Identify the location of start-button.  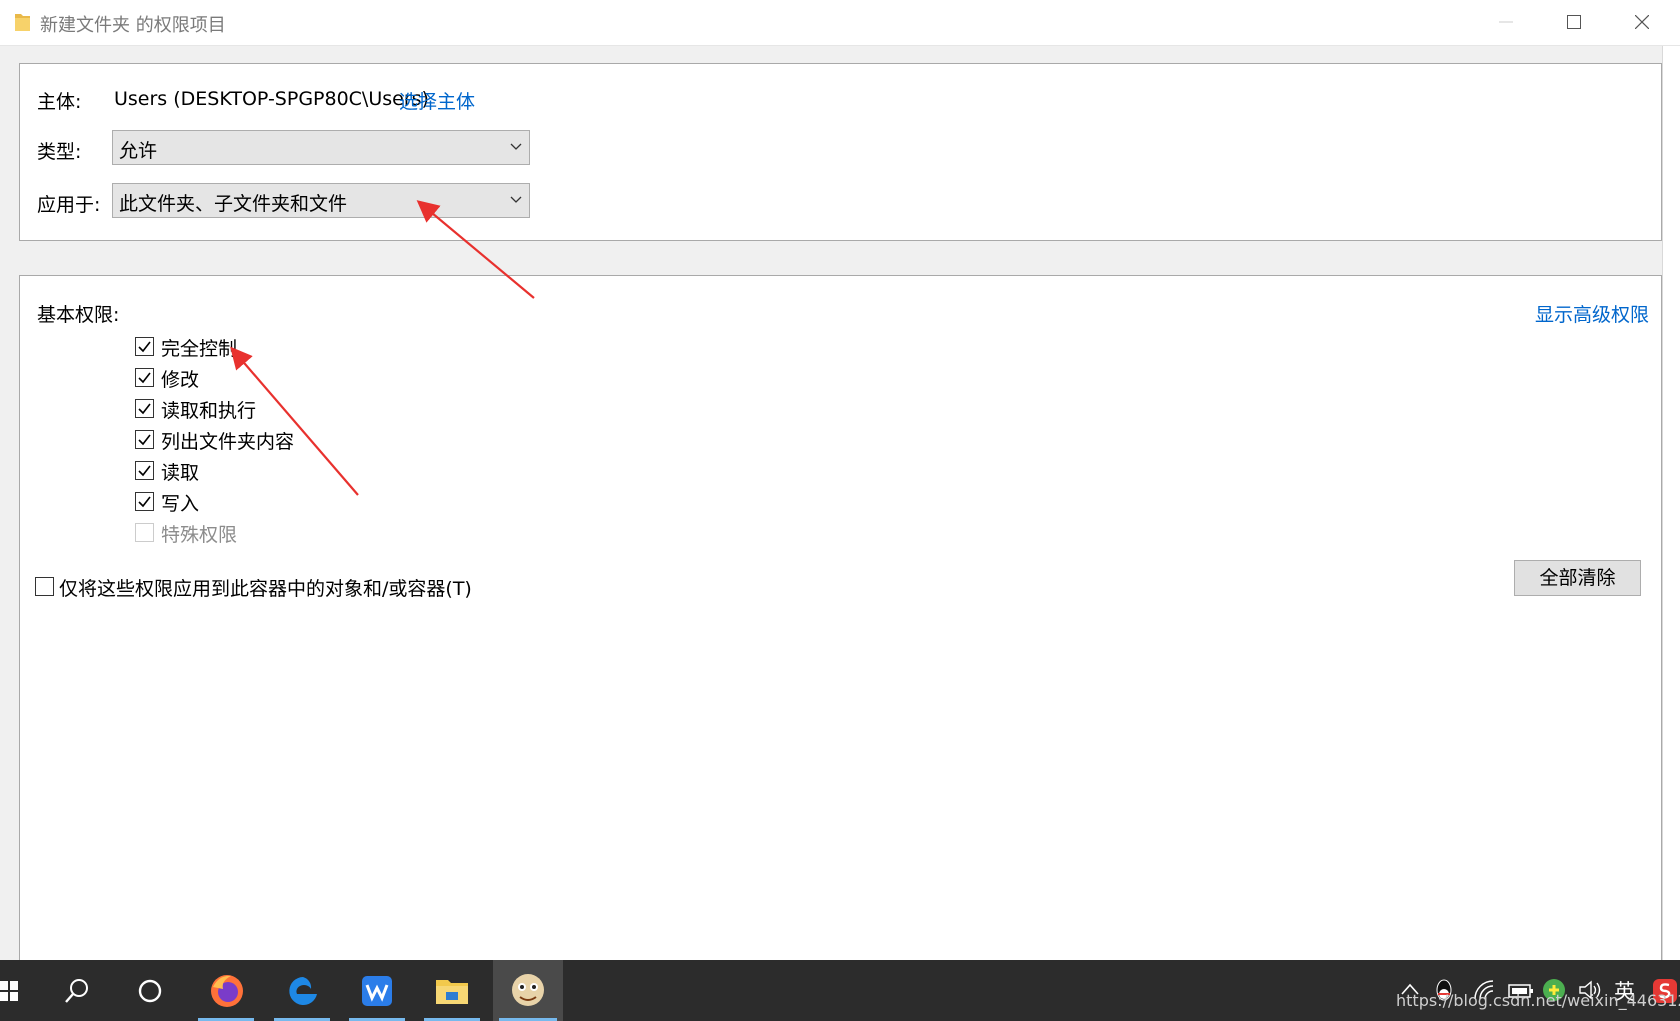
(15, 990).